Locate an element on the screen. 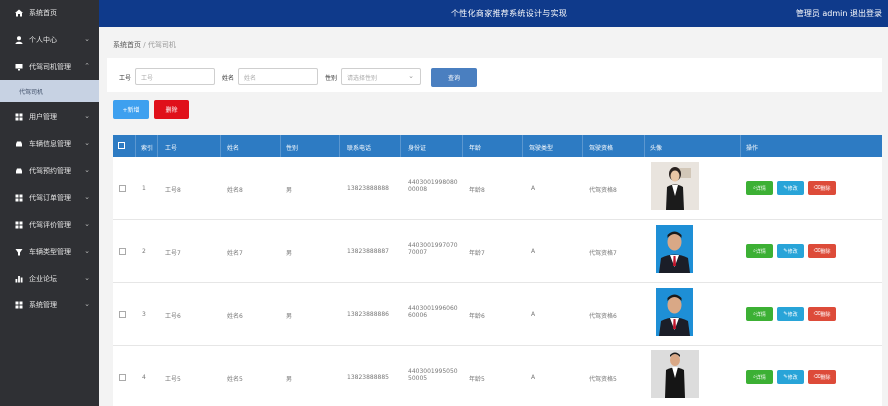  header-age: 年龄 is located at coordinates (475, 148).